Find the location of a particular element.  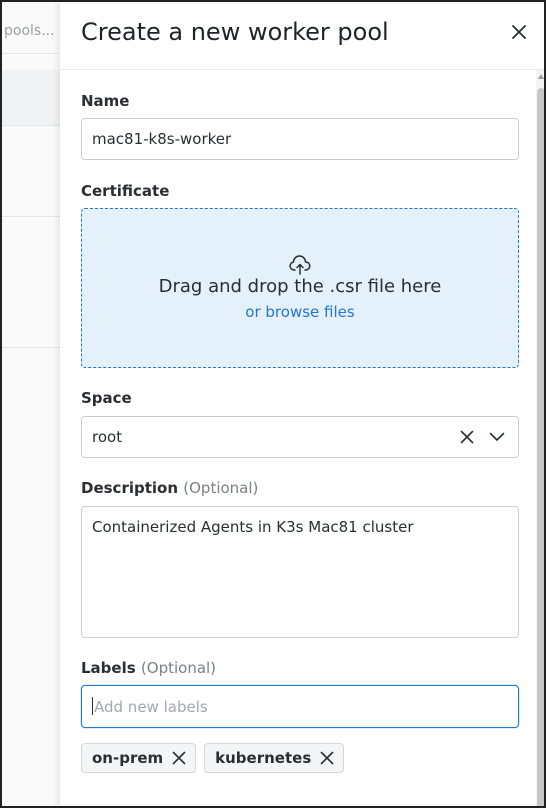

drawer-scrollbar is located at coordinates (540, 438).